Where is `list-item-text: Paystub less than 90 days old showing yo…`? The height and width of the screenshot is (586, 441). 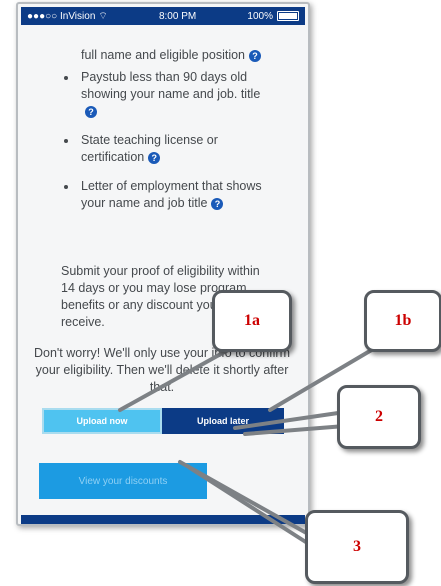
list-item-text: Paystub less than 90 days old showing yo… is located at coordinates (171, 85).